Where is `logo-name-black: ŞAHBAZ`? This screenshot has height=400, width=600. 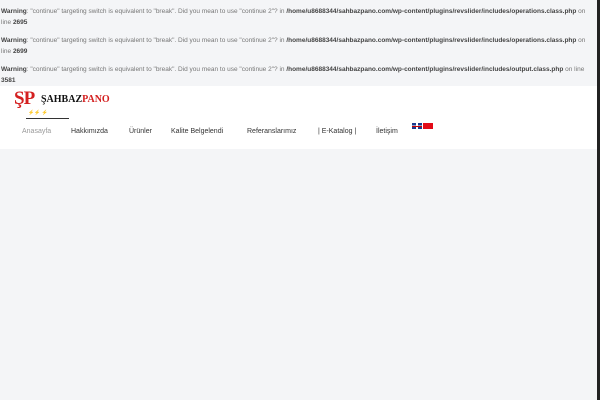 logo-name-black: ŞAHBAZ is located at coordinates (62, 99).